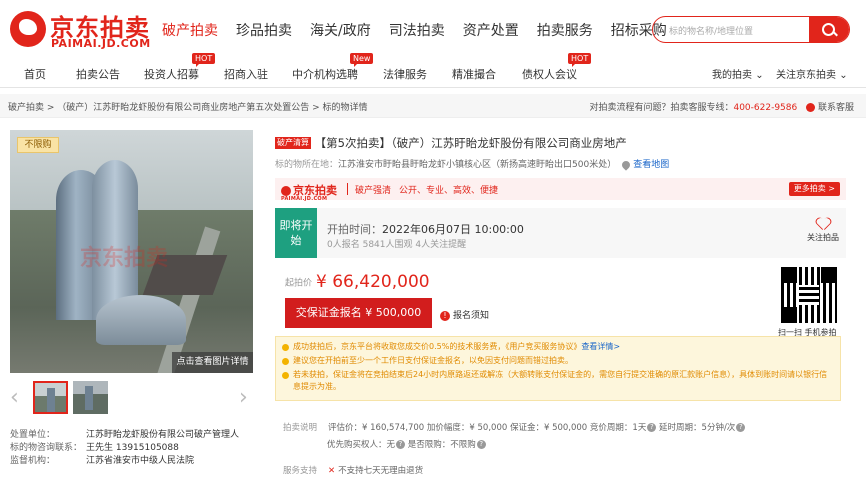  I want to click on banner-slogan: 破产强清, so click(373, 191).